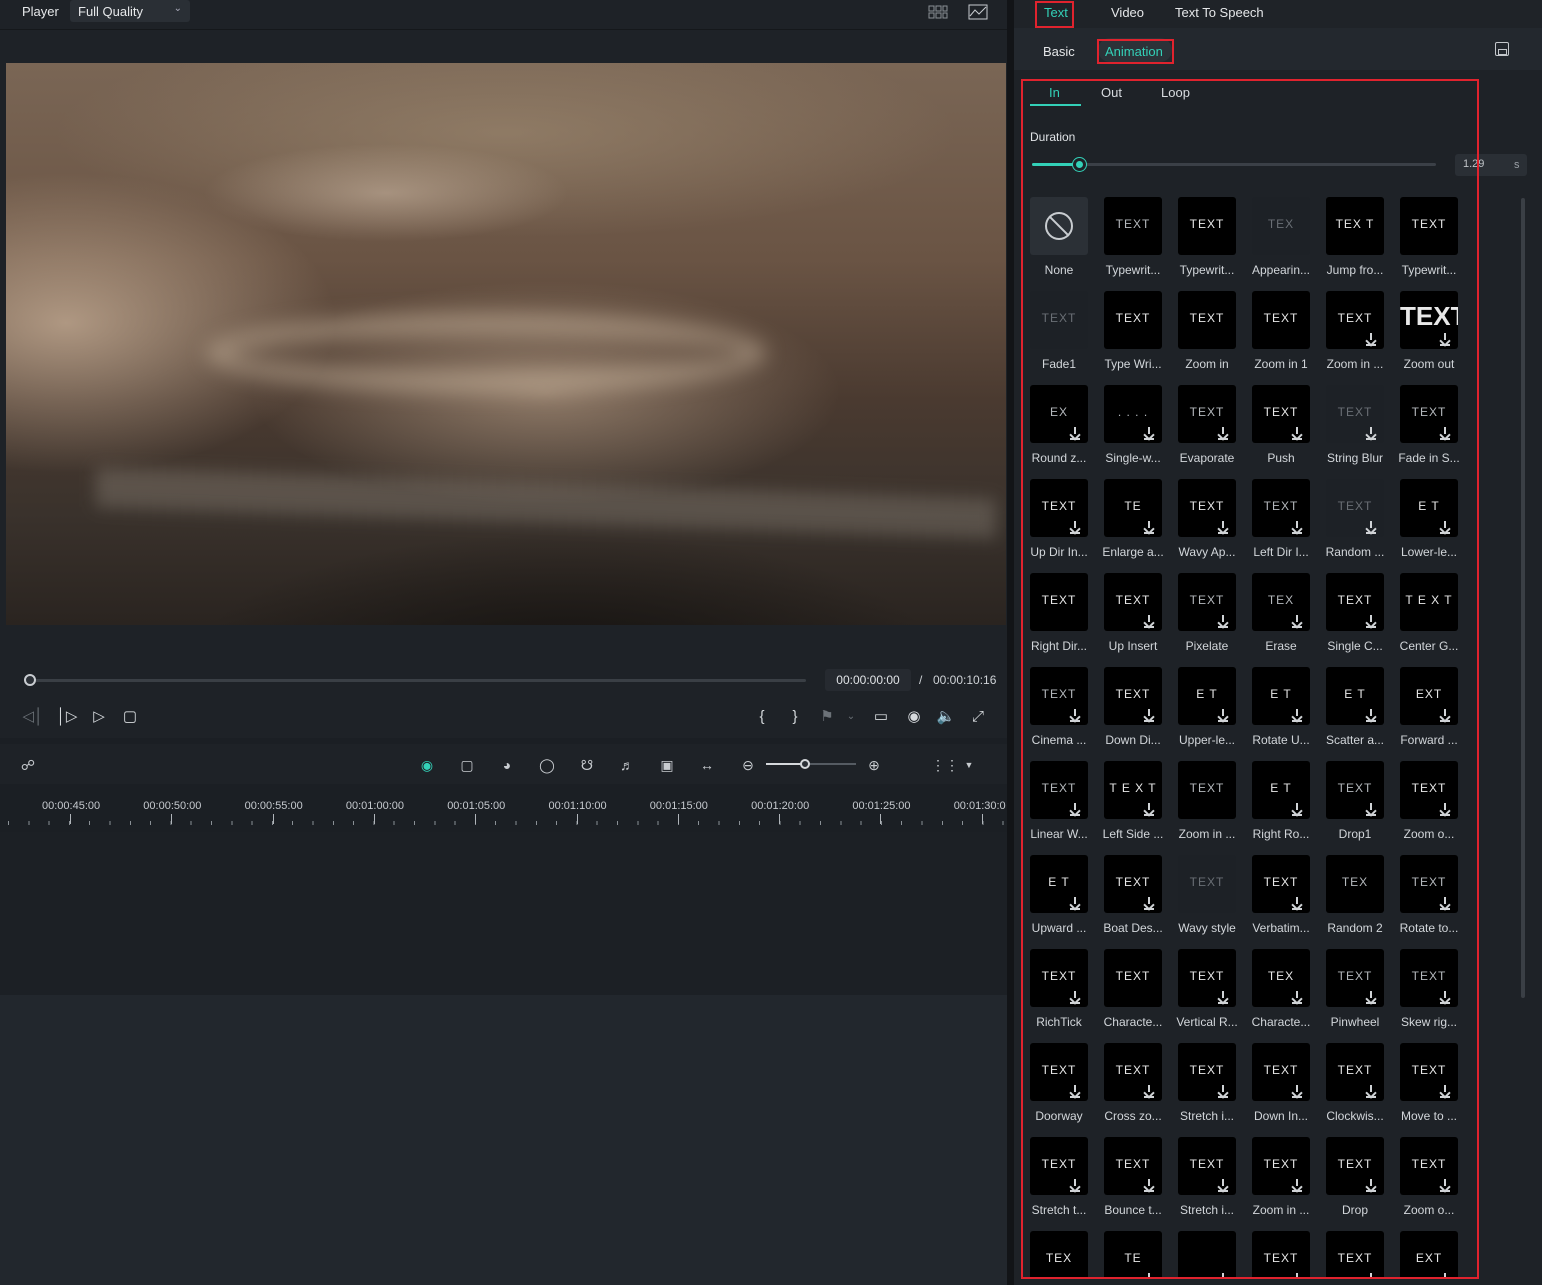 The width and height of the screenshot is (1542, 1285). What do you see at coordinates (868, 680) in the screenshot?
I see `current-timecode: 00:00:00:00` at bounding box center [868, 680].